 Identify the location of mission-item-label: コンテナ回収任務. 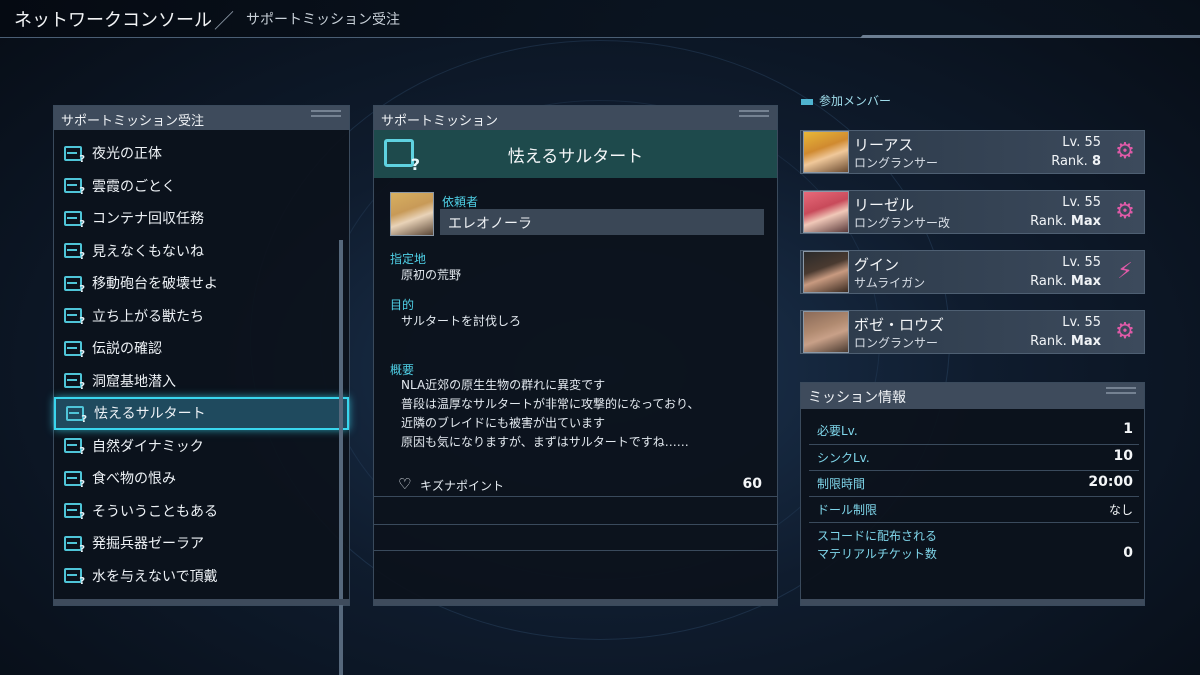
(148, 219).